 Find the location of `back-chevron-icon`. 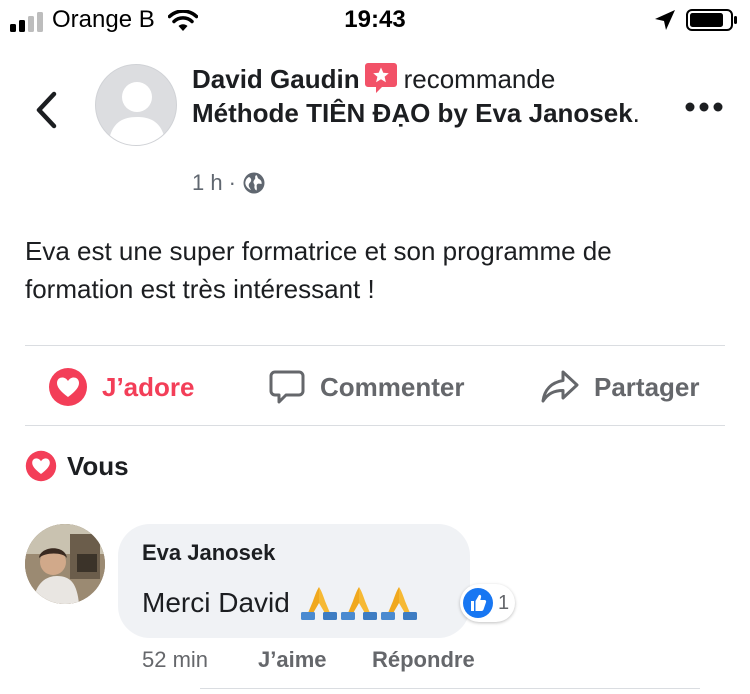

back-chevron-icon is located at coordinates (47, 110).